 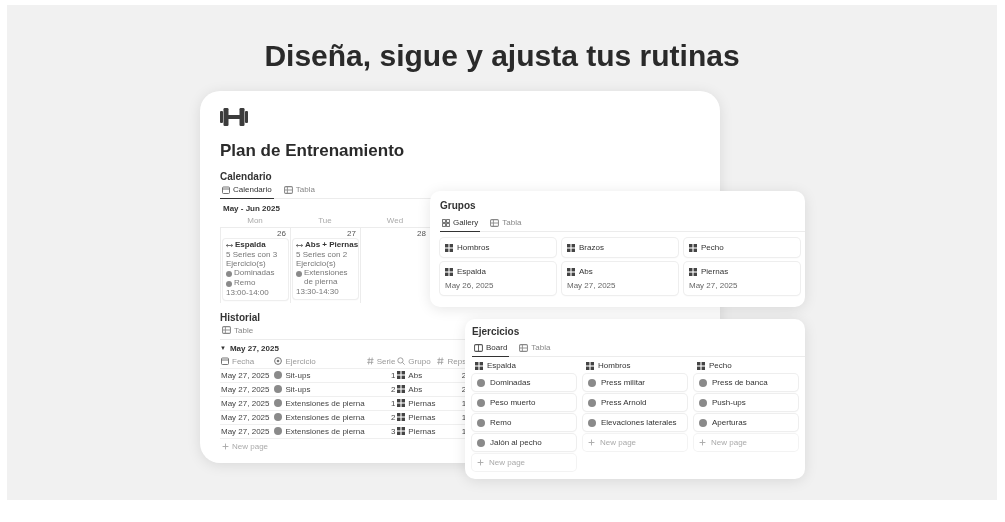 I want to click on event-card: Espalda 5 Series con 3 Ejercicio(s) Dominadas Remo 13:00-14:00, so click(x=255, y=269).